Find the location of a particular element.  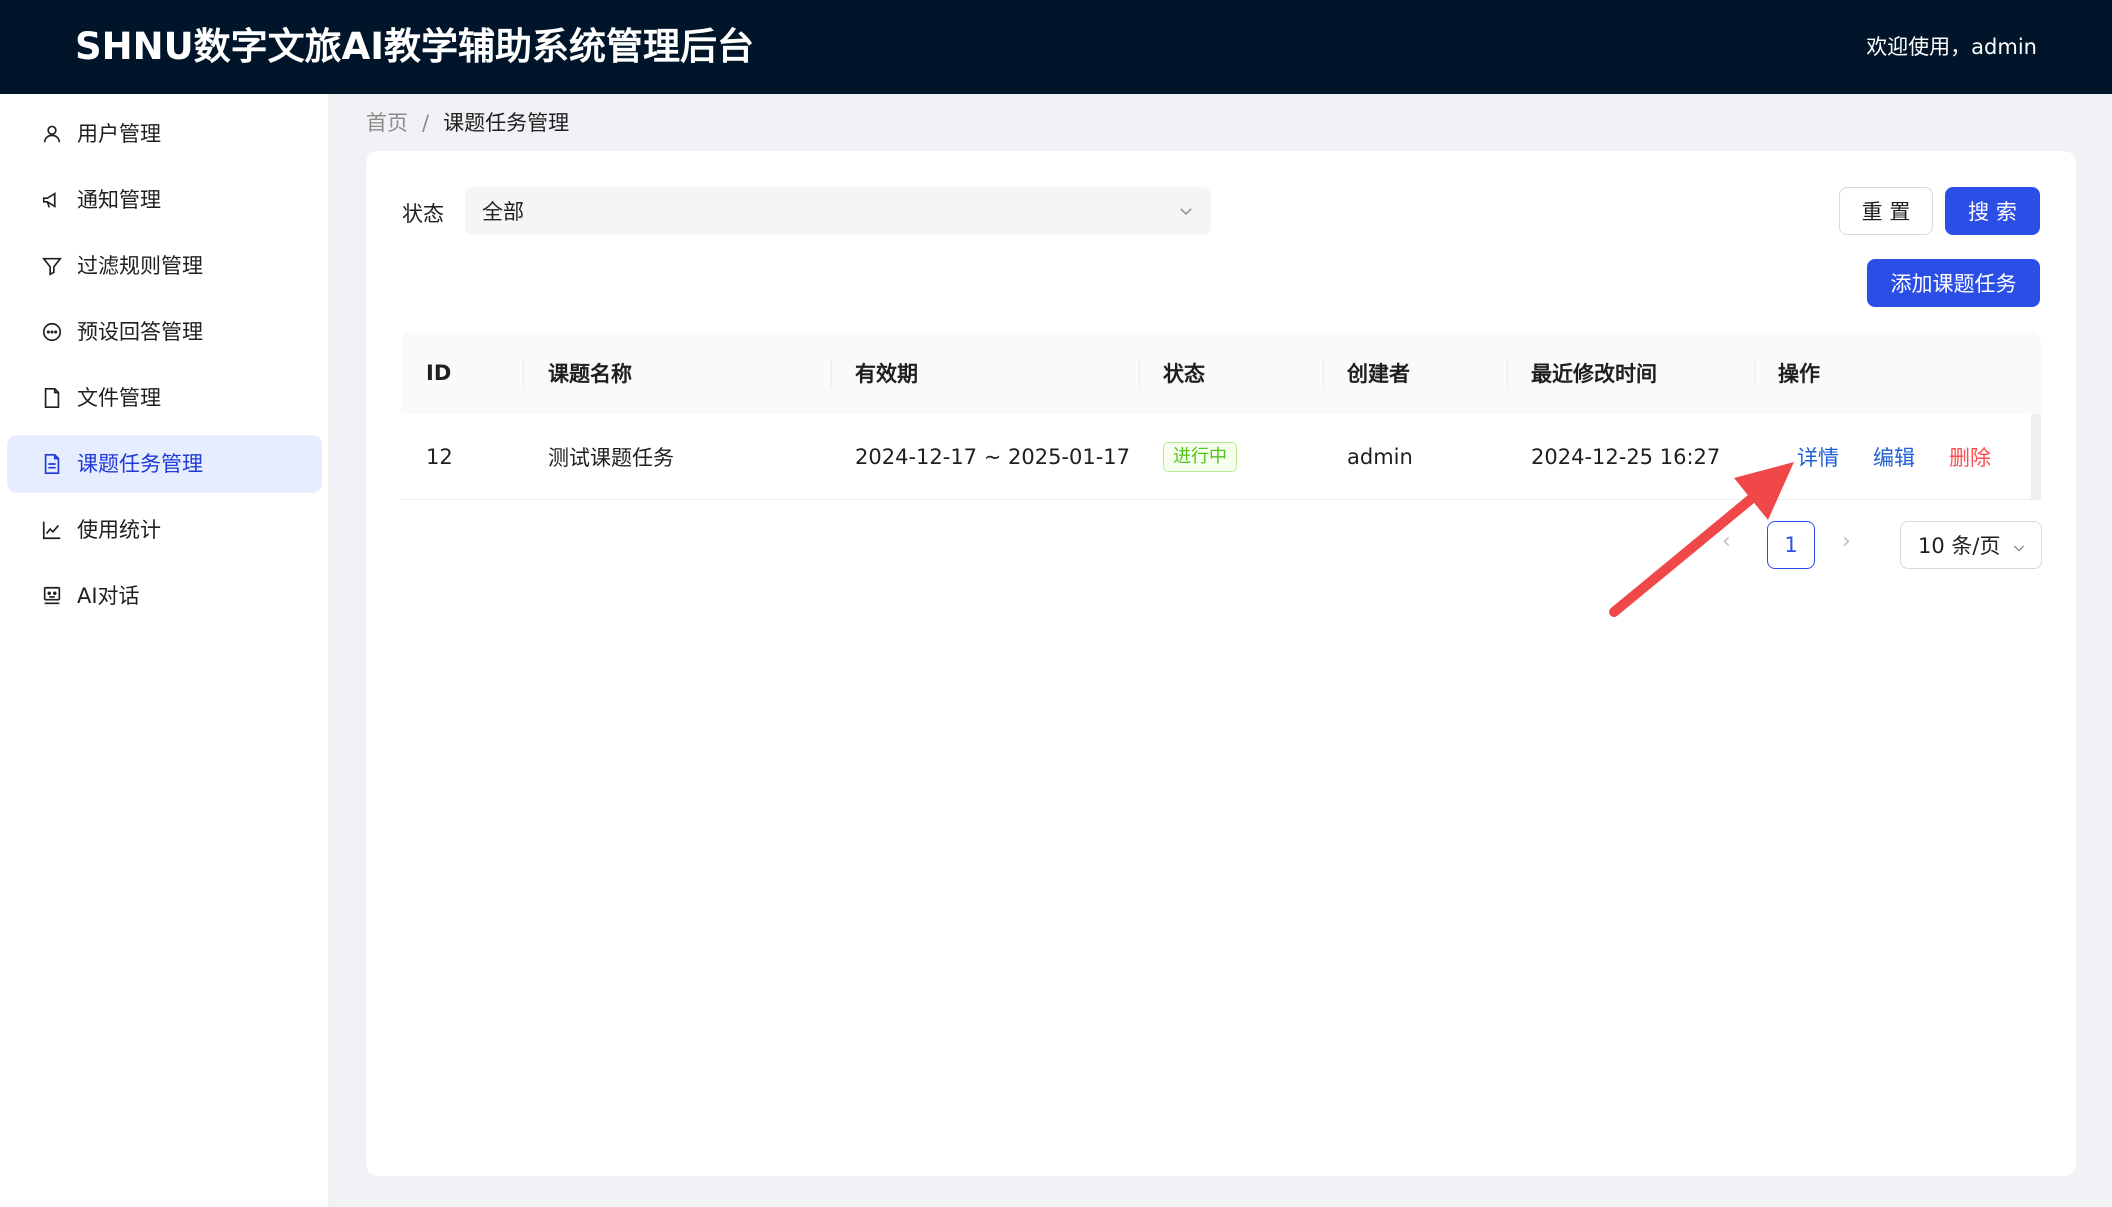

sidebar-item-label: 用户管理 is located at coordinates (119, 134).